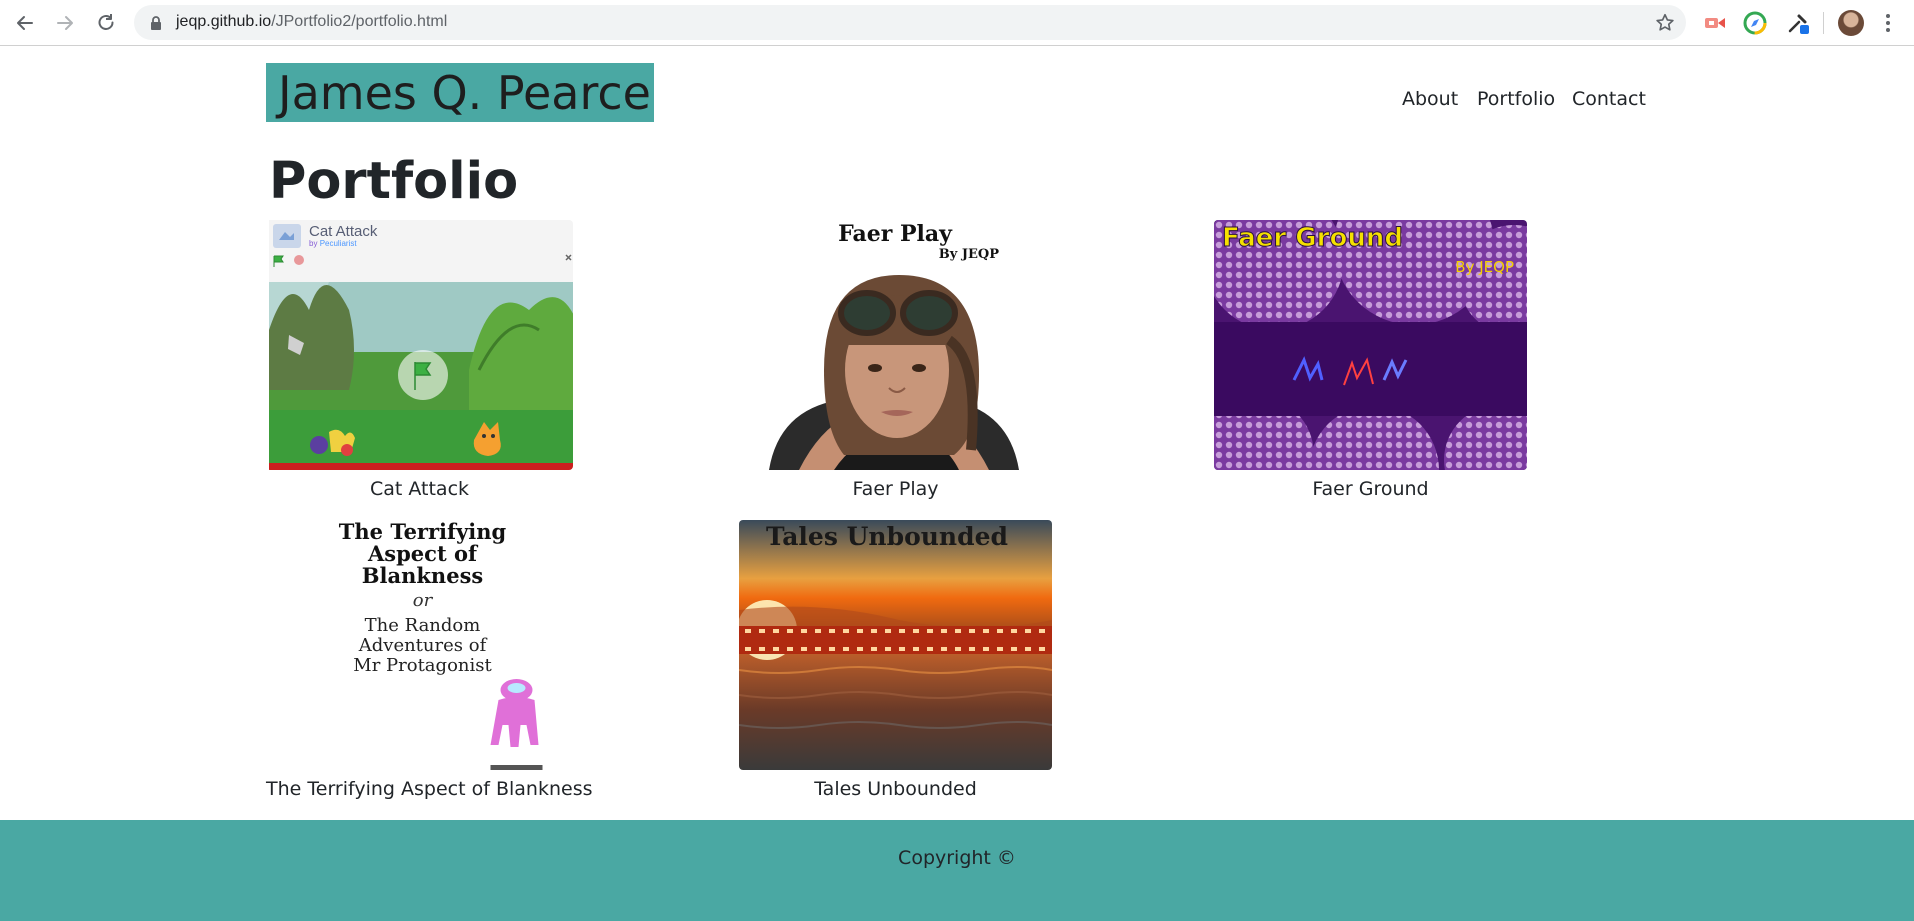 The height and width of the screenshot is (921, 1914). What do you see at coordinates (224, 21) in the screenshot?
I see `url-host: jeqp.github.io` at bounding box center [224, 21].